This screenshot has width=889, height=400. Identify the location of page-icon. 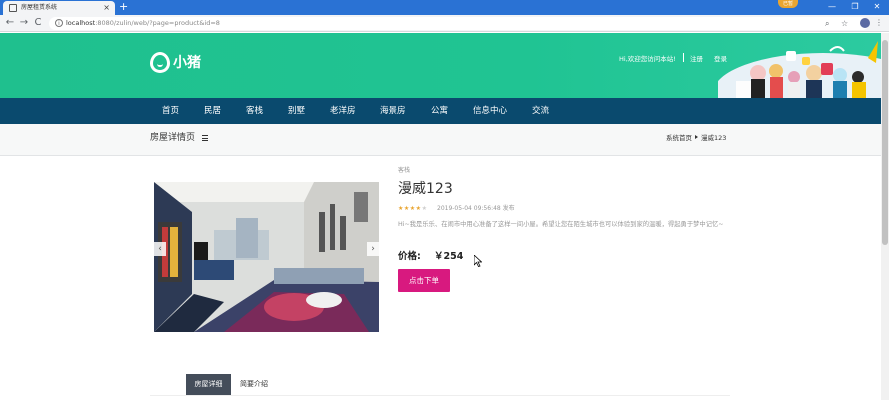
(13, 8).